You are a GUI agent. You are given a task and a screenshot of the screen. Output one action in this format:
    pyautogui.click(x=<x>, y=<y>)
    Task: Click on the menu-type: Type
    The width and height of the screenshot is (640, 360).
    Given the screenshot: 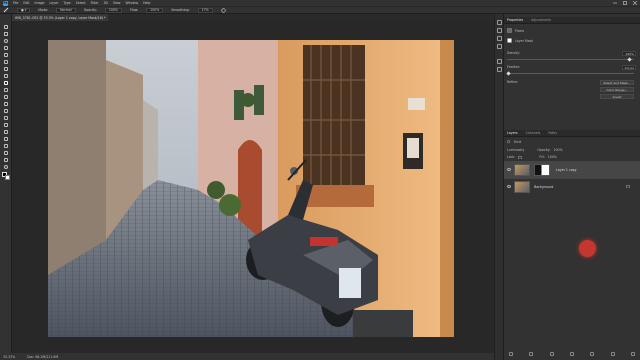 What is the action you would take?
    pyautogui.click(x=66, y=3)
    